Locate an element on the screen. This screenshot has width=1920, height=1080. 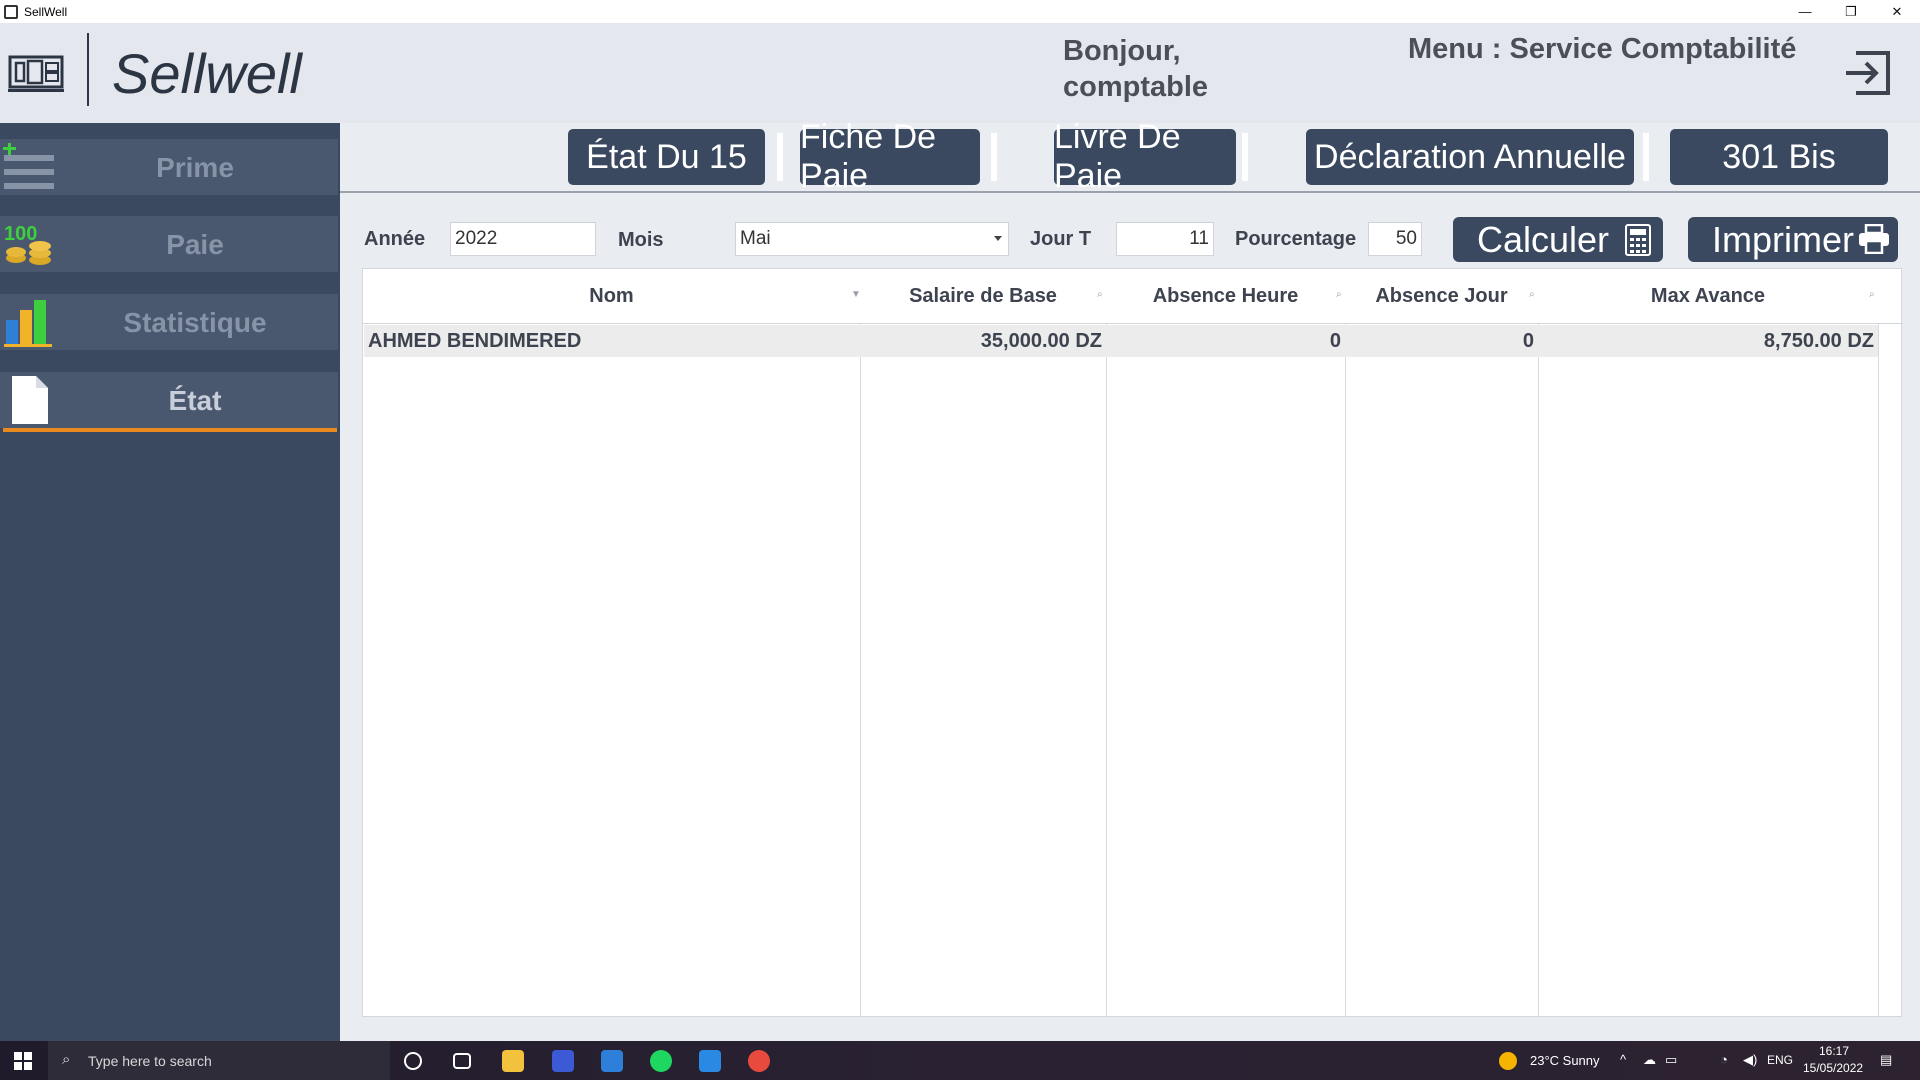
volume-icon: ◀) is located at coordinates (1750, 1060).